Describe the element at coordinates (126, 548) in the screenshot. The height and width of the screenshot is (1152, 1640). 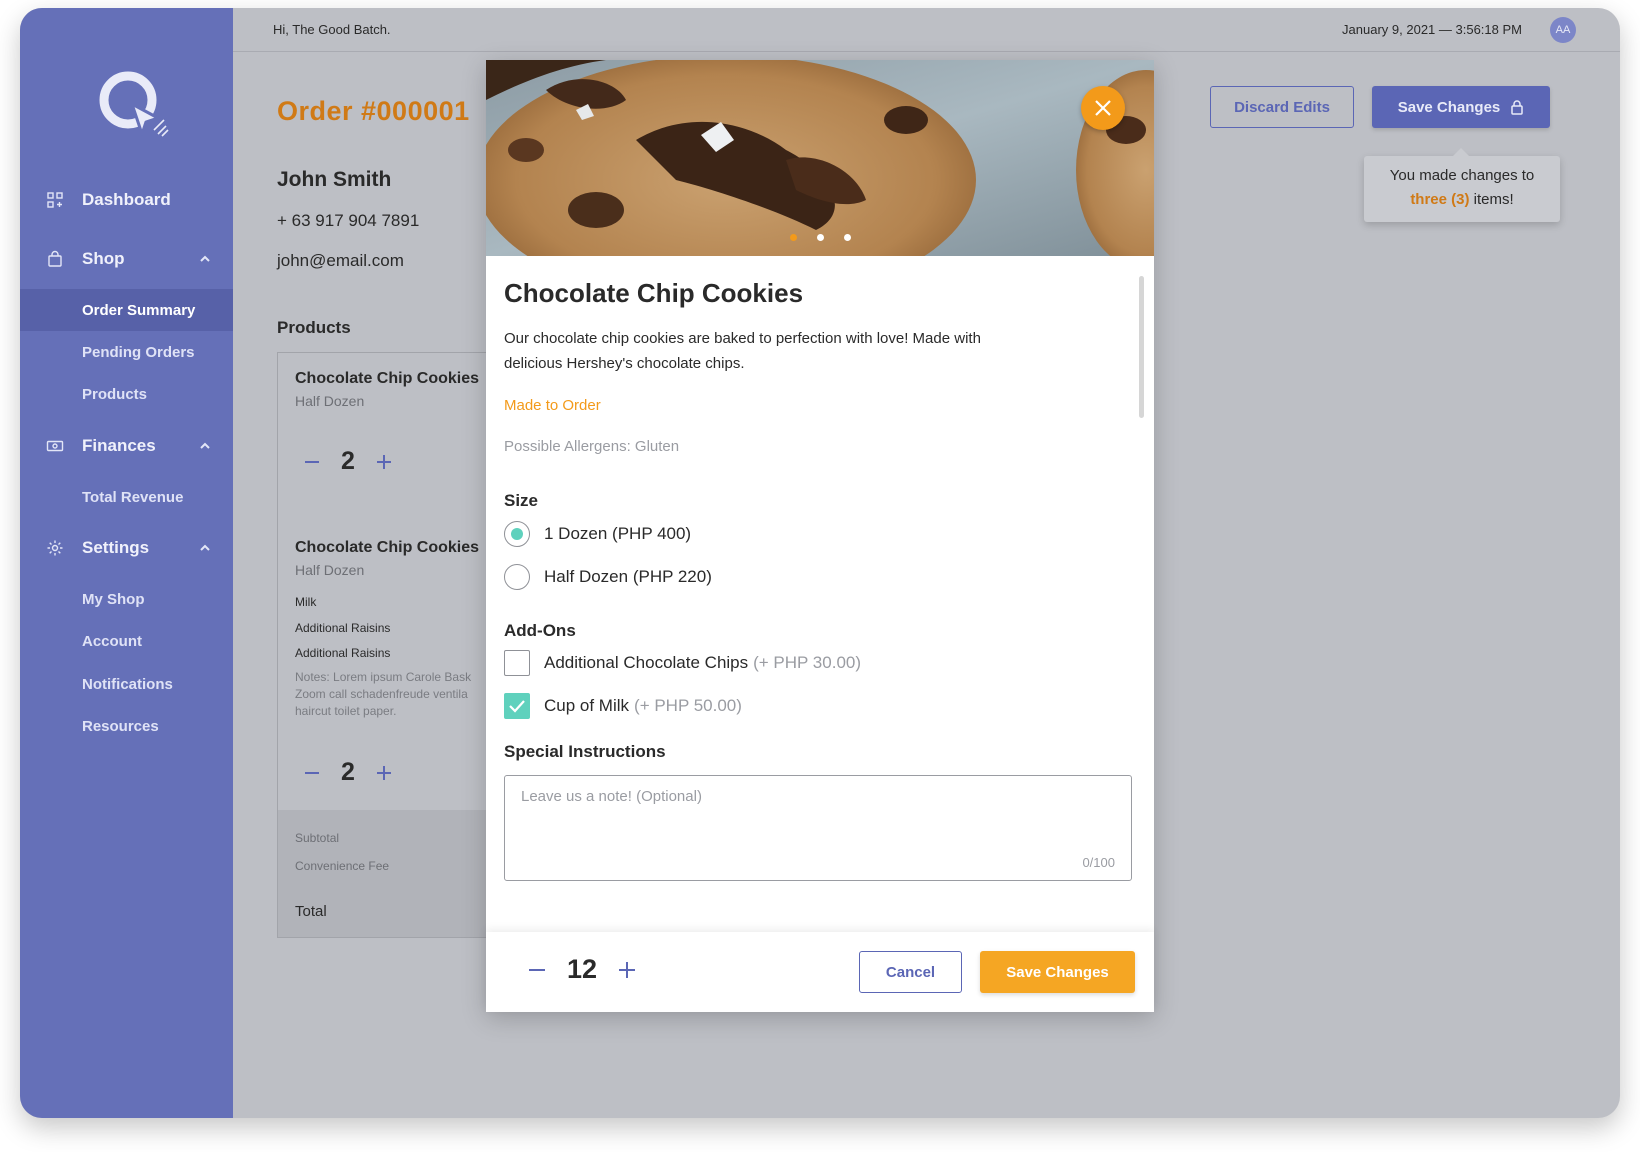
I see `sidebar-section-settings: Settings` at that location.